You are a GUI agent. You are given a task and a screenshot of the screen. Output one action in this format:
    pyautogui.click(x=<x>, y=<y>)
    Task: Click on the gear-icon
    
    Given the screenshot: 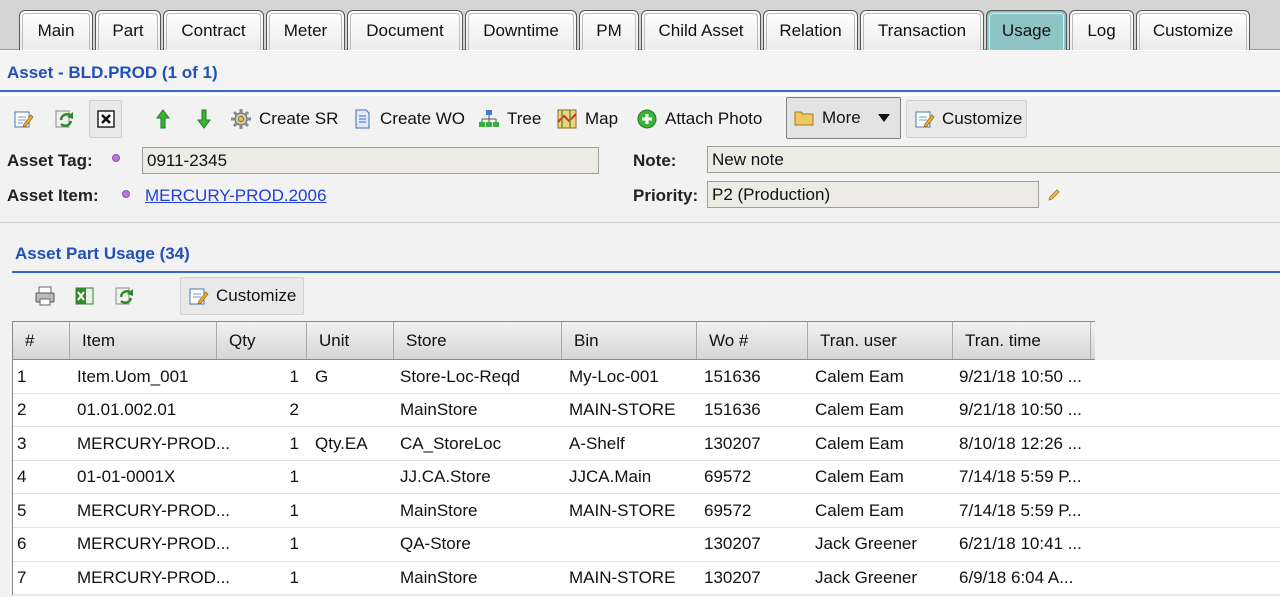 What is the action you would take?
    pyautogui.click(x=241, y=119)
    